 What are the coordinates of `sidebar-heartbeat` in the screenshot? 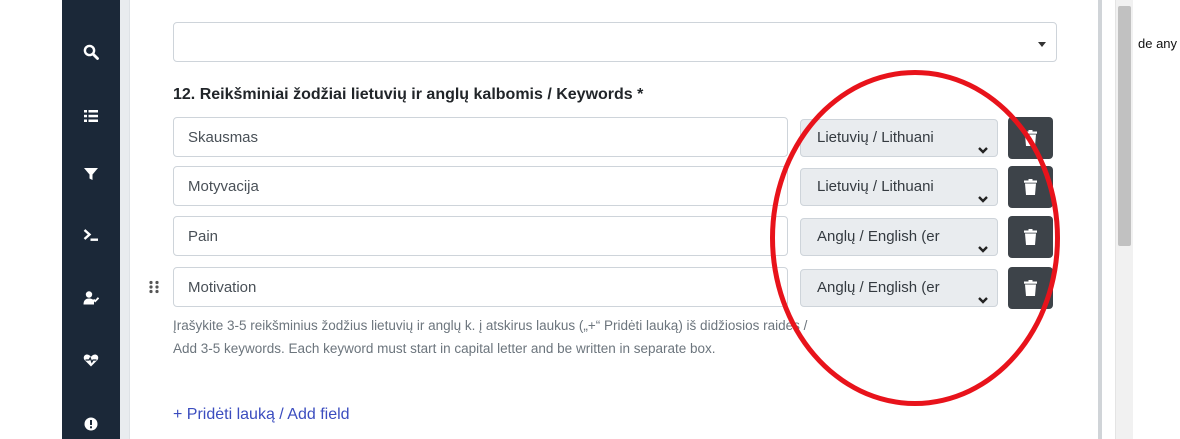 It's located at (91, 360).